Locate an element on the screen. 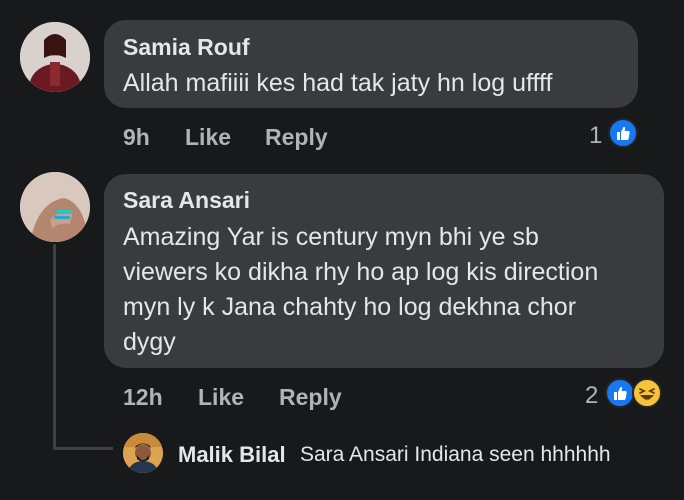  comment-timestamp: 9h is located at coordinates (136, 137).